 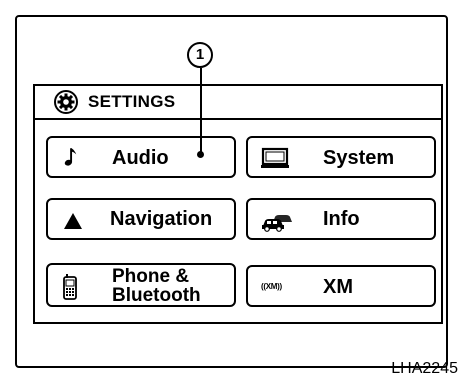 I want to click on cellphone-icon, so click(x=70, y=287).